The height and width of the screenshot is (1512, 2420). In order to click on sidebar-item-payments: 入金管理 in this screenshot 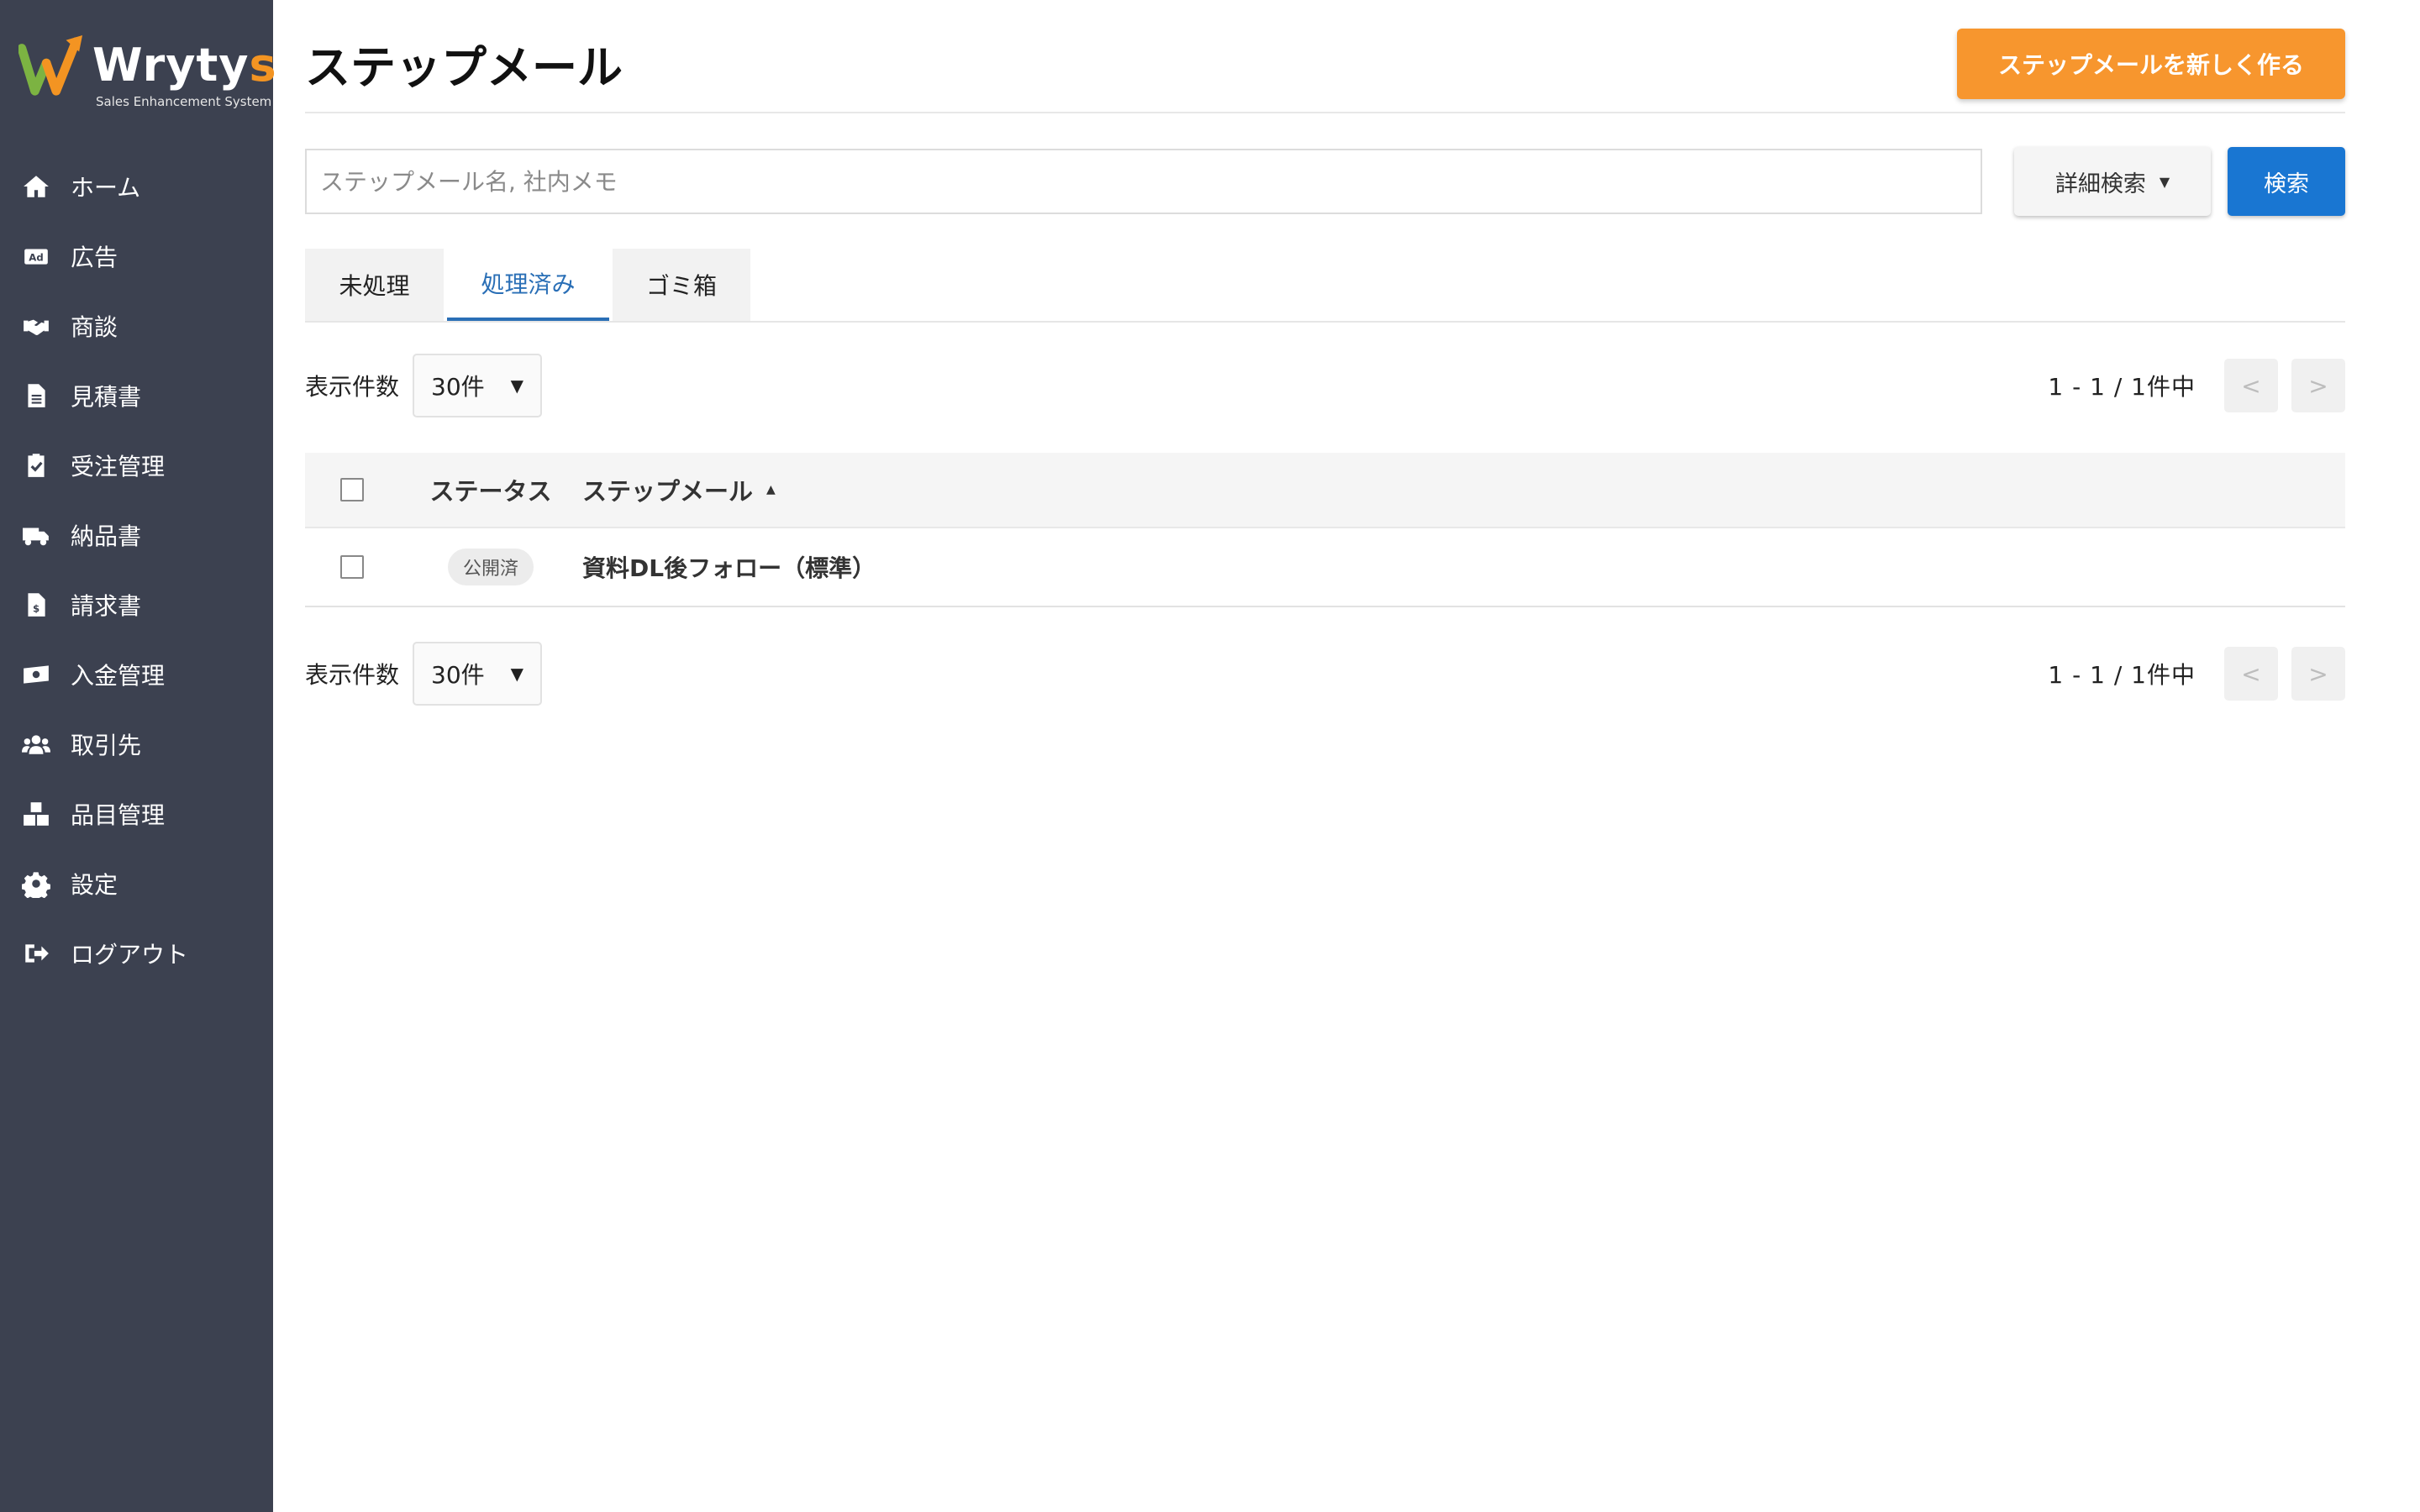, I will do `click(136, 674)`.